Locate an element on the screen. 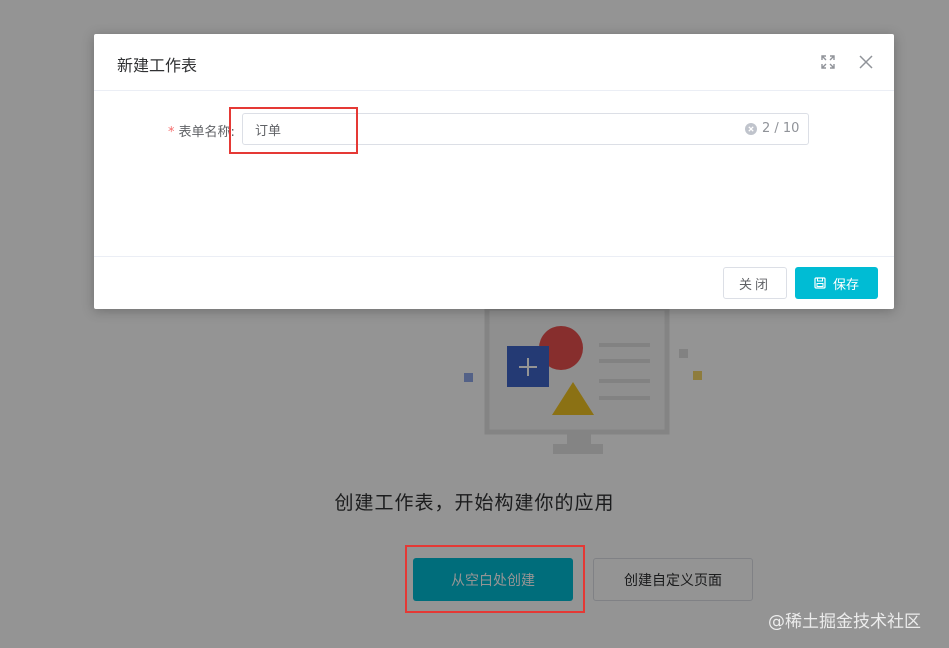 This screenshot has height=648, width=949. form-name-input is located at coordinates (483, 129).